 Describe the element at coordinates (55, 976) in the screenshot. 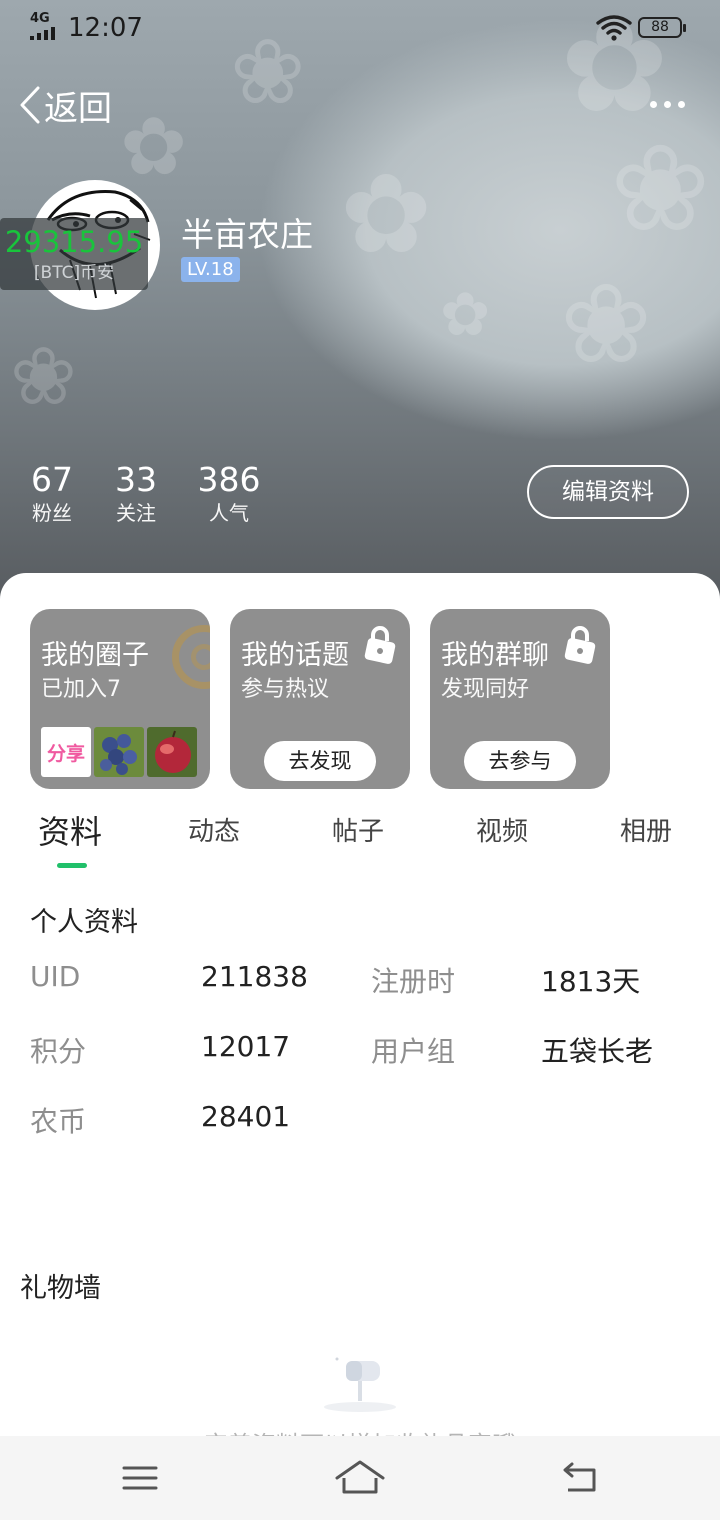

I see `info-key-uid: UID` at that location.